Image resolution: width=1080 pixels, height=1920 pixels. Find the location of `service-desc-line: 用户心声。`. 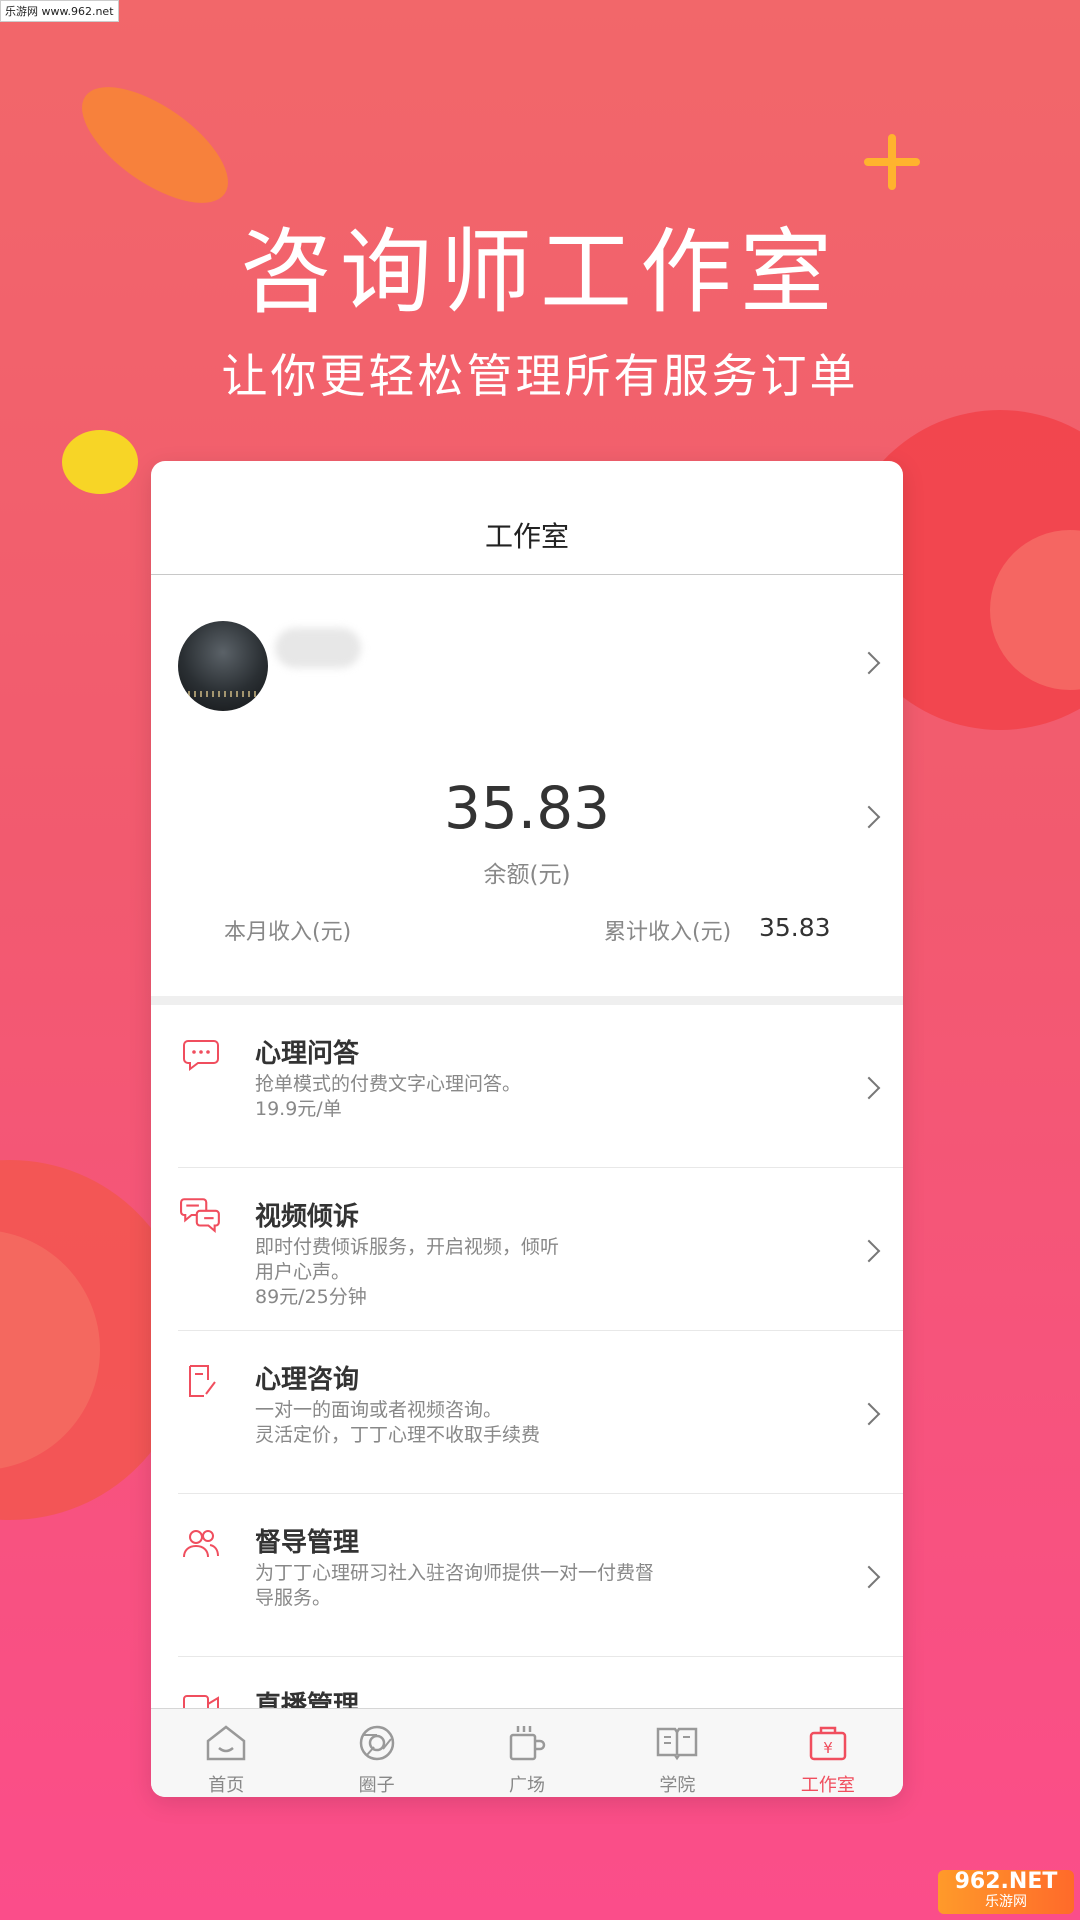

service-desc-line: 用户心声。 is located at coordinates (303, 1272).